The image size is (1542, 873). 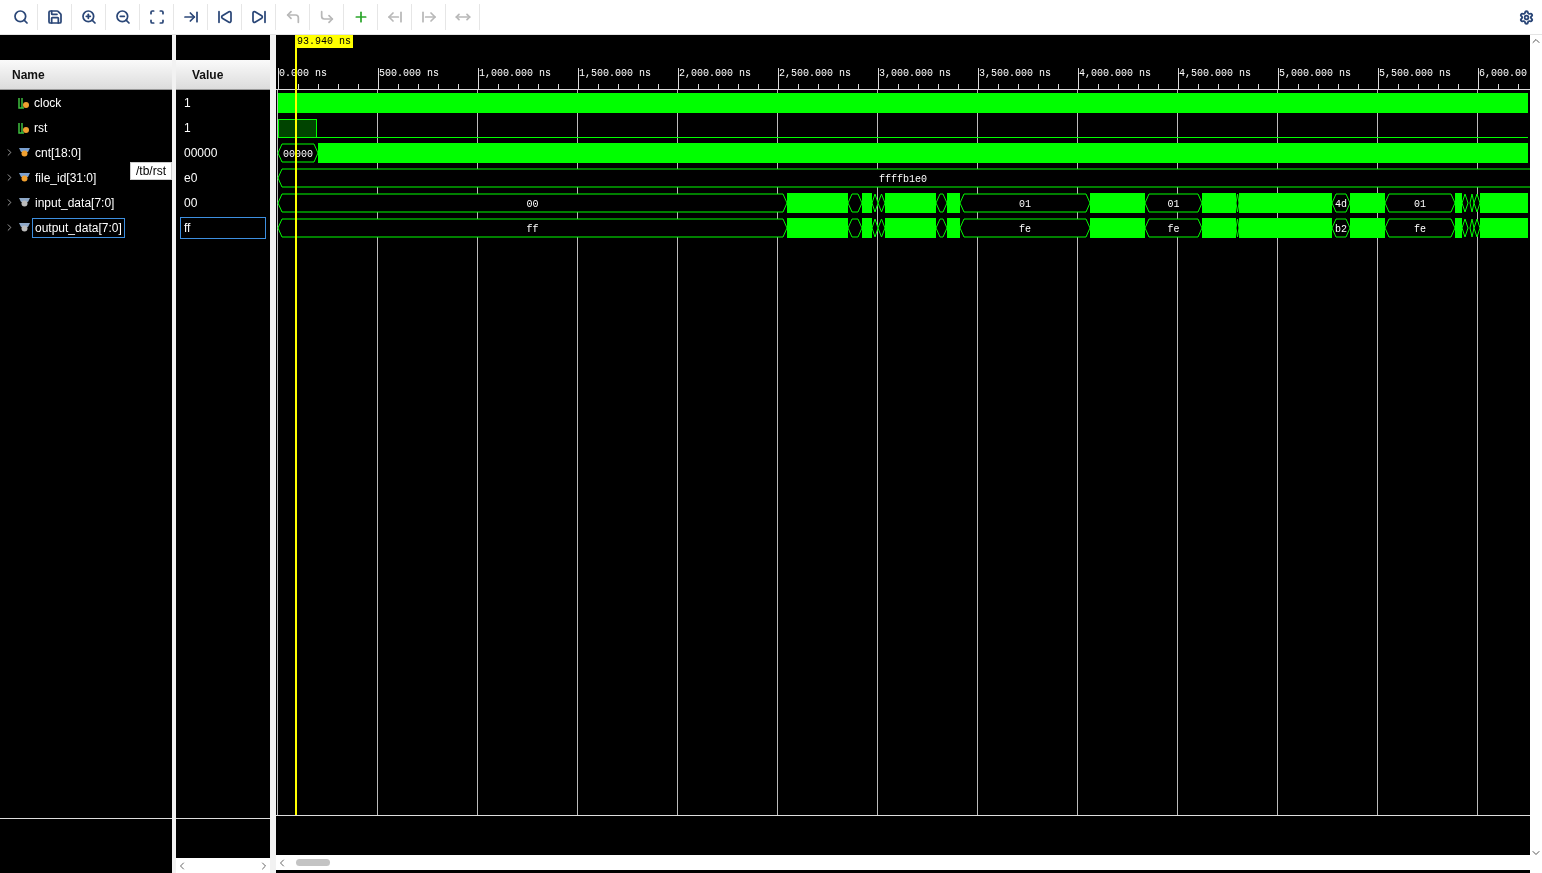 What do you see at coordinates (532, 204) in the screenshot?
I see `waveform-value: 00` at bounding box center [532, 204].